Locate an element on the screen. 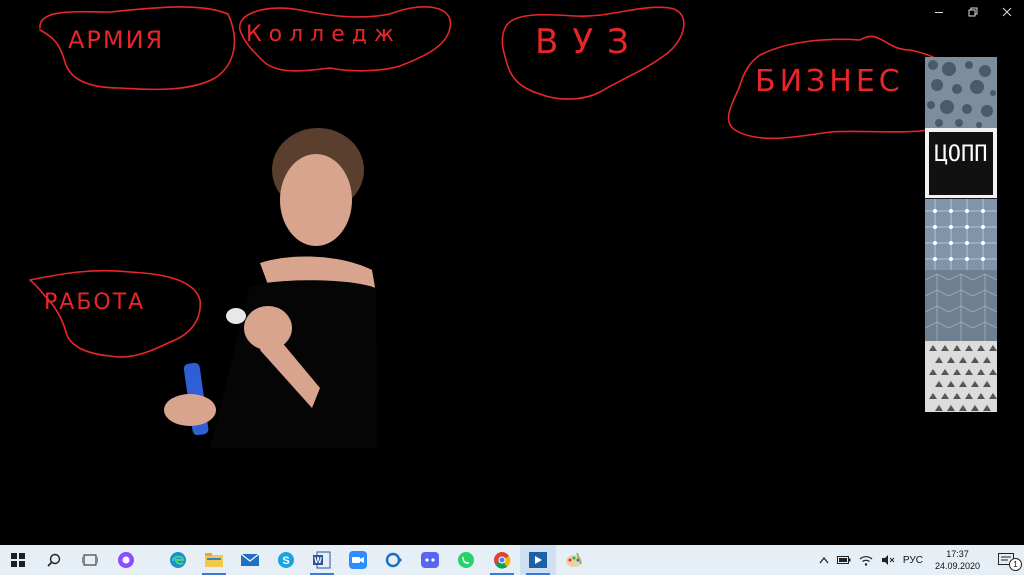  chrome-button is located at coordinates (502, 560).